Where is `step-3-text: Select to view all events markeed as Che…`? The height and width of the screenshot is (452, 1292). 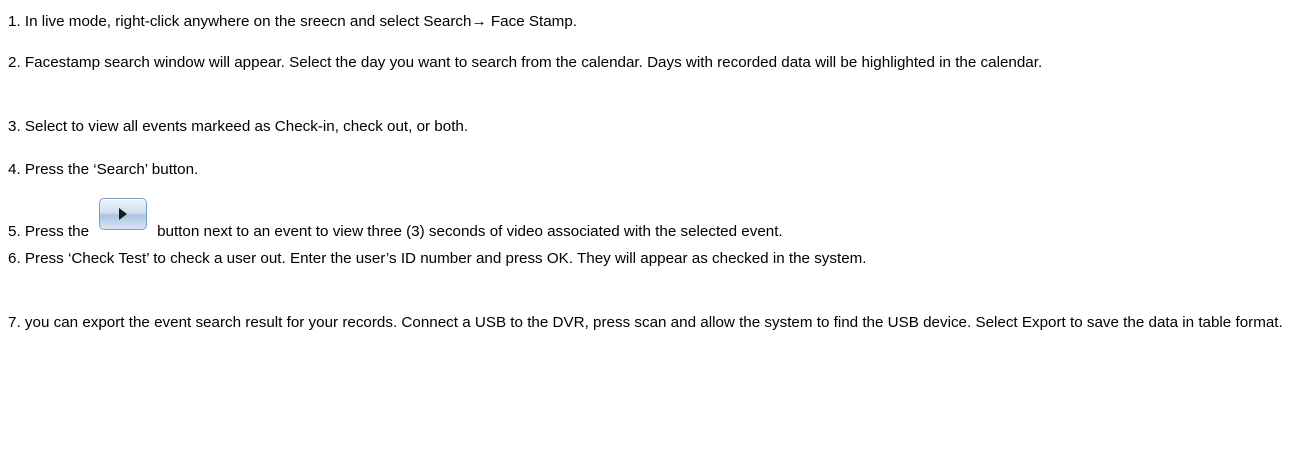 step-3-text: Select to view all events markeed as Che… is located at coordinates (246, 126).